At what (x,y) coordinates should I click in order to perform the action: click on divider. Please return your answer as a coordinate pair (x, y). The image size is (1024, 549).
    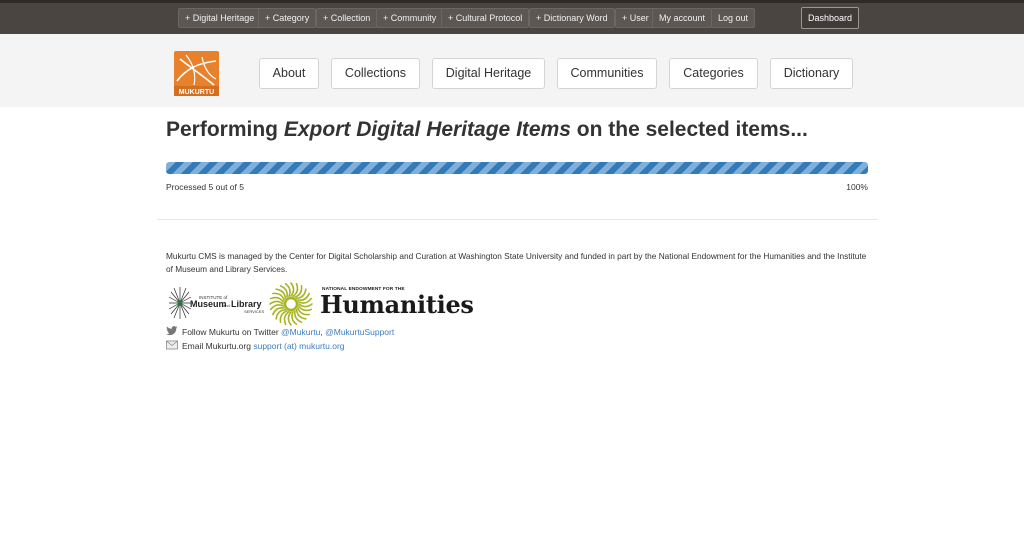
    Looking at the image, I should click on (517, 219).